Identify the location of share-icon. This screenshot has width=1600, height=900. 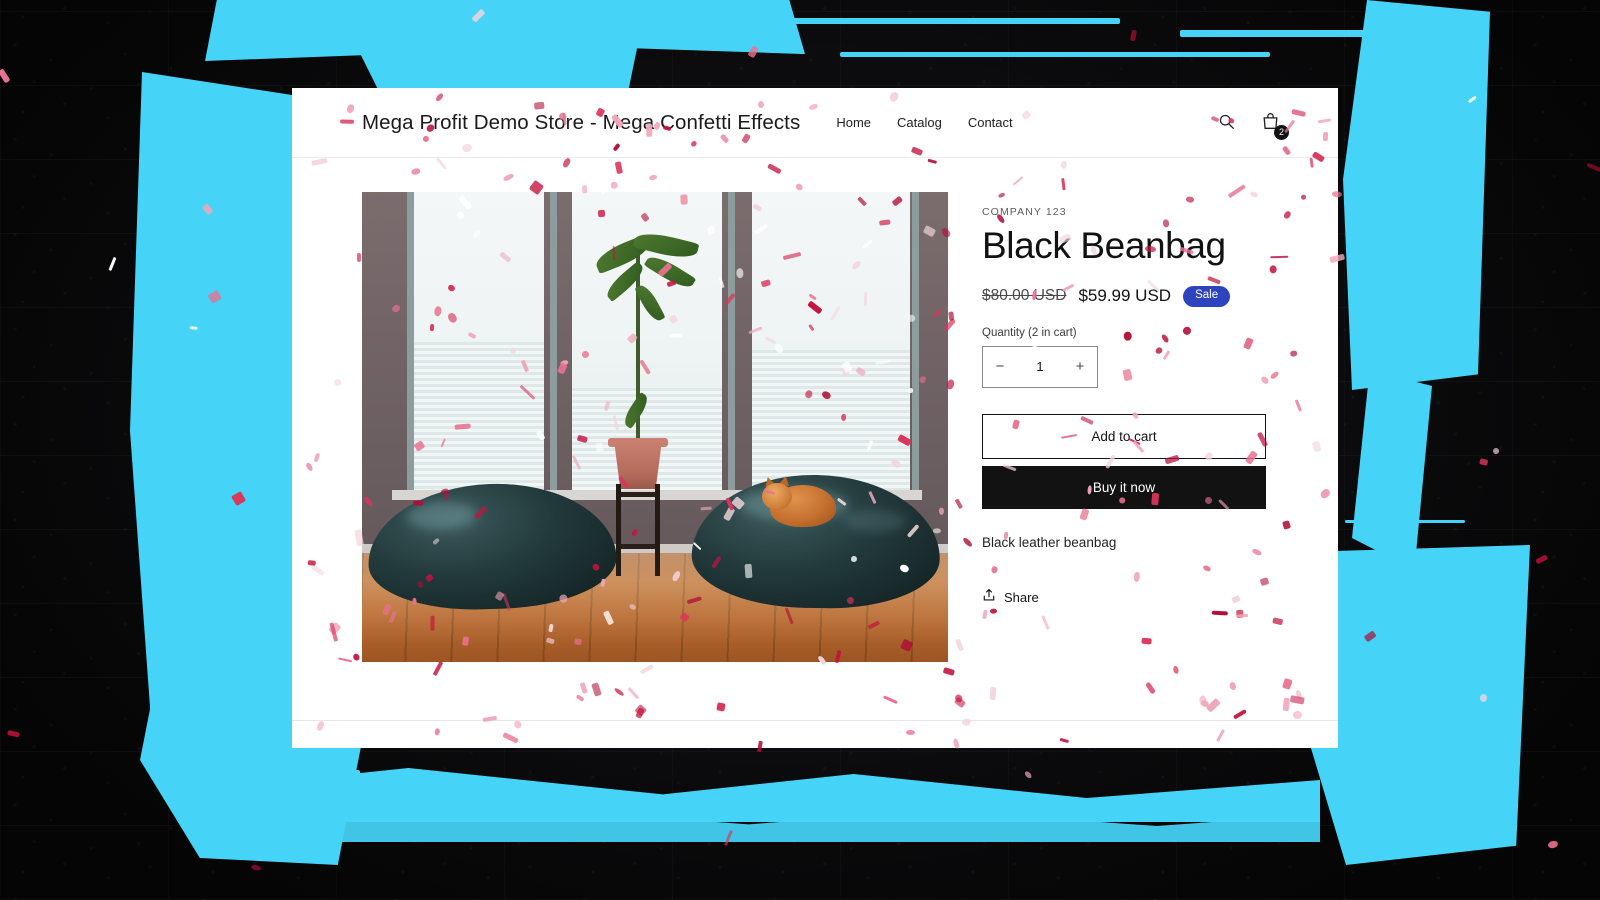
(989, 597).